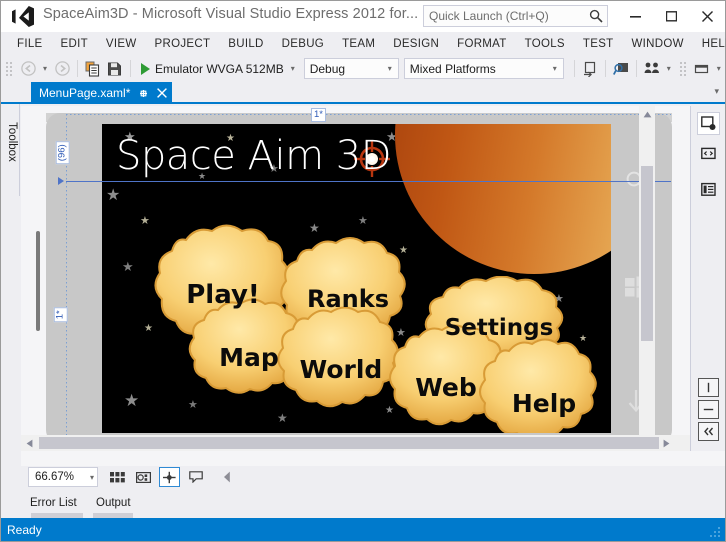 The height and width of the screenshot is (542, 726). I want to click on menu-window: WINDOW, so click(658, 44).